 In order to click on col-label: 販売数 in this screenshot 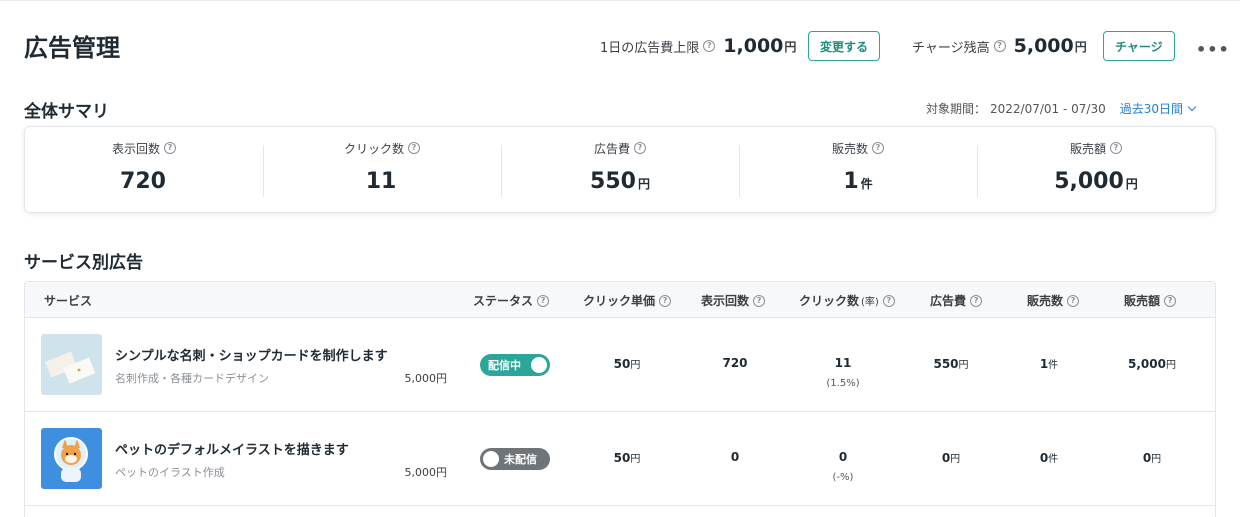, I will do `click(1045, 301)`.